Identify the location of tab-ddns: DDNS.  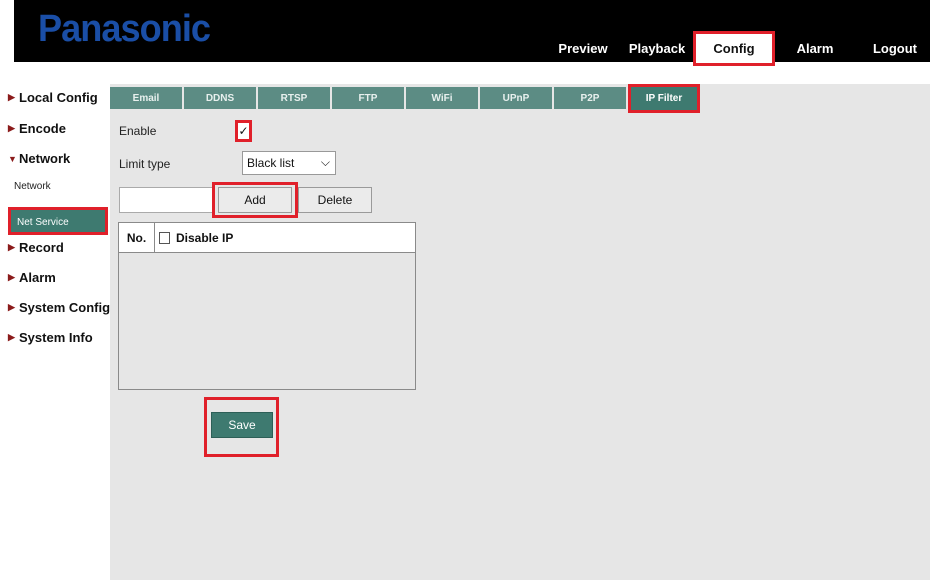
(220, 98).